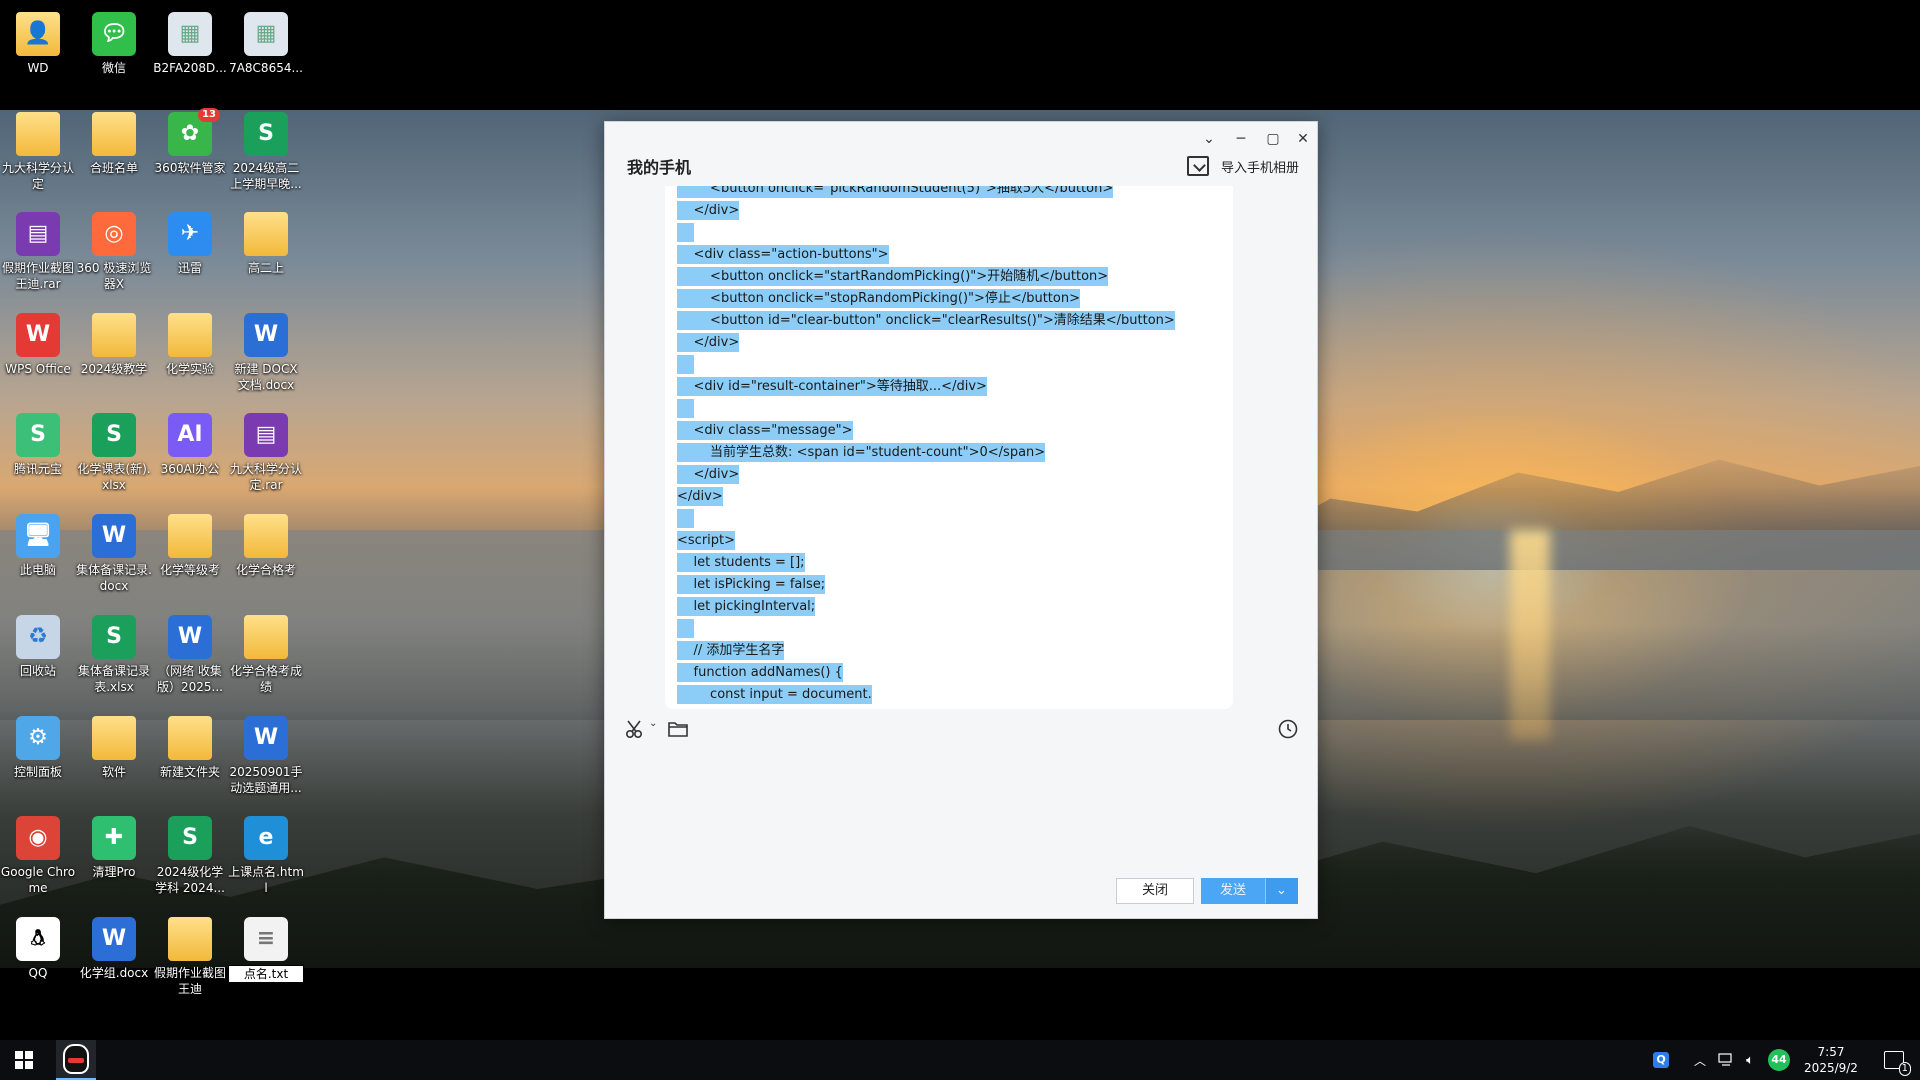  Describe the element at coordinates (190, 243) in the screenshot. I see `desktop-item: ✈ 迅雷` at that location.